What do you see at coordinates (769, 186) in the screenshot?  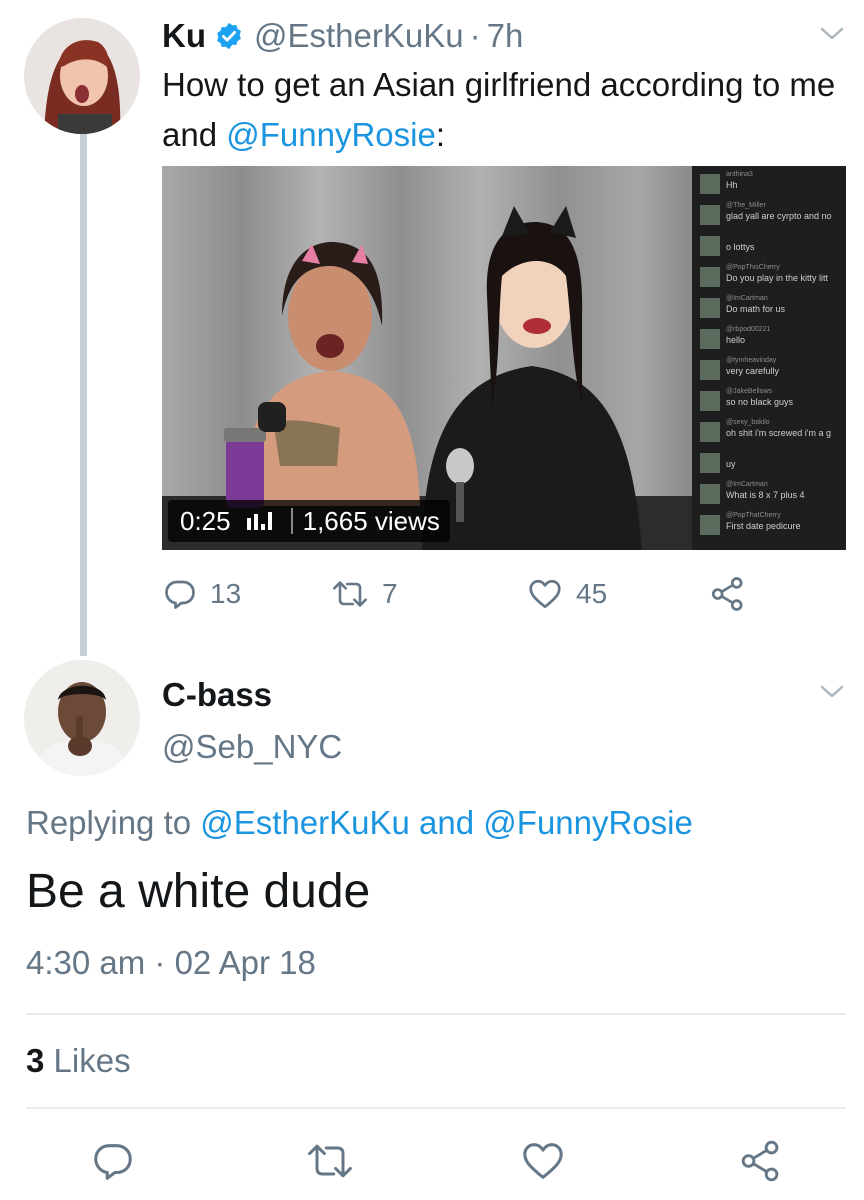 I see `chat-message: anthina3 Hh` at bounding box center [769, 186].